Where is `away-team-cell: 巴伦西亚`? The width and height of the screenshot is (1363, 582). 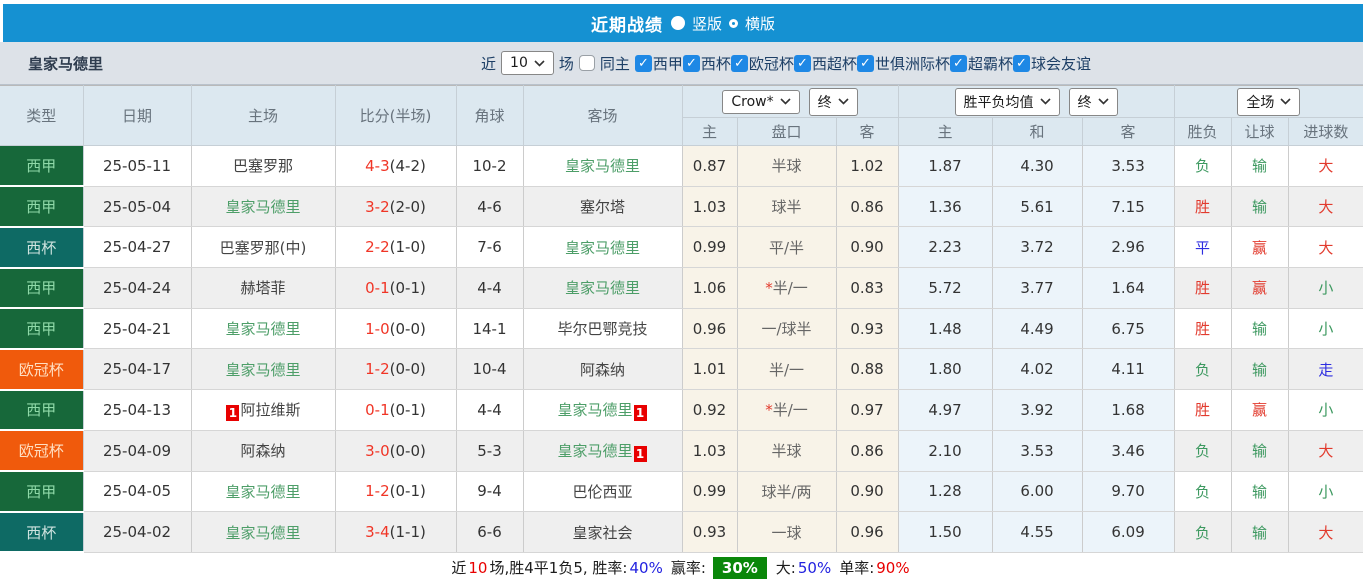 away-team-cell: 巴伦西亚 is located at coordinates (603, 492).